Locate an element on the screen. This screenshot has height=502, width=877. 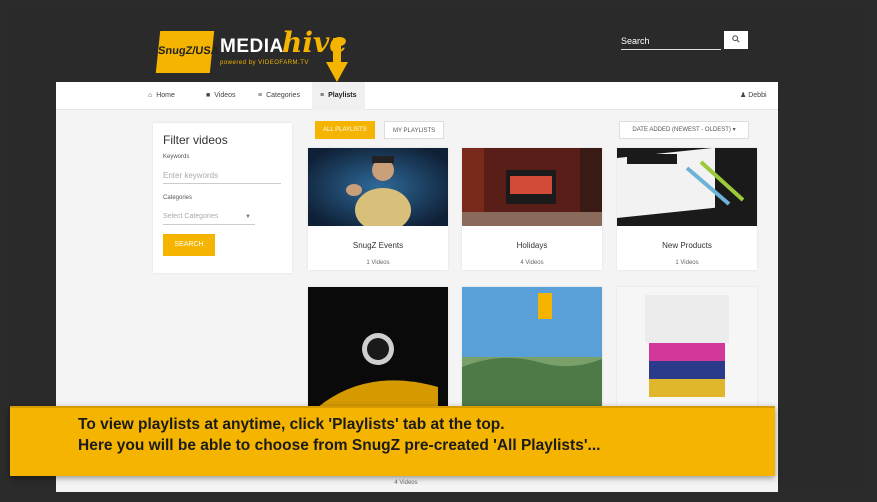
logo-badge-text: SnugZ/USA is located at coordinates (188, 51).